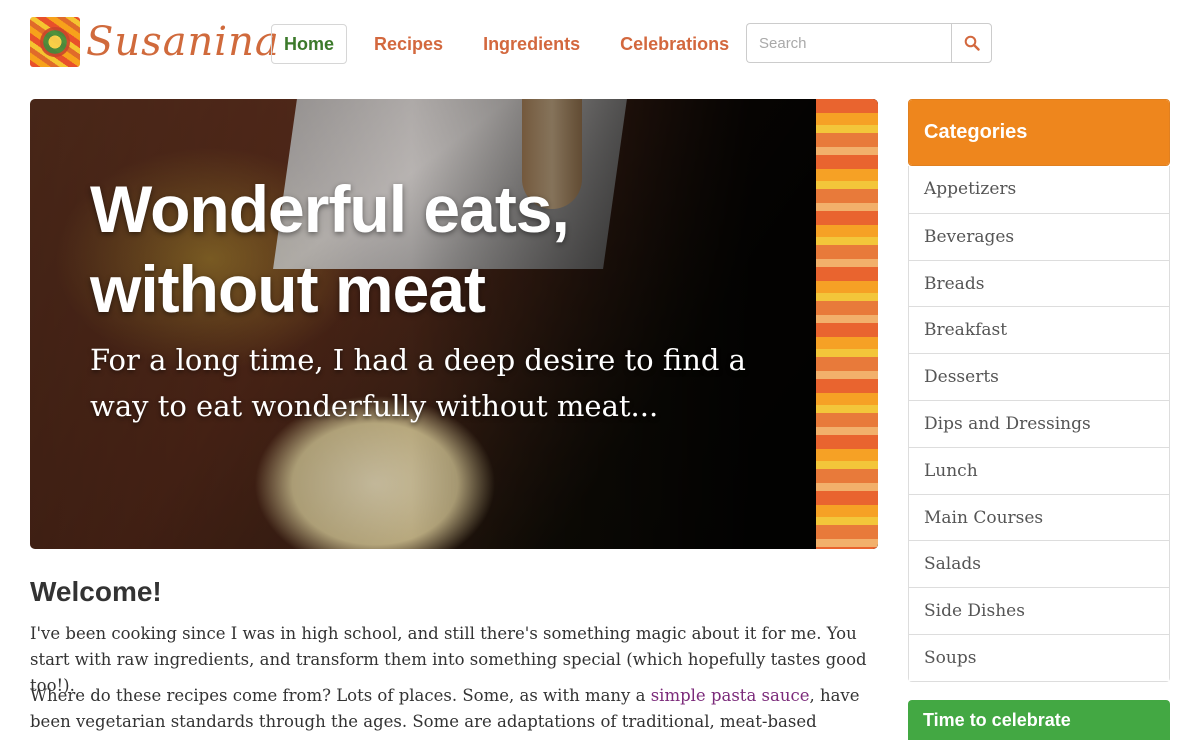  Describe the element at coordinates (55, 42) in the screenshot. I see `logo-emblem-icon` at that location.